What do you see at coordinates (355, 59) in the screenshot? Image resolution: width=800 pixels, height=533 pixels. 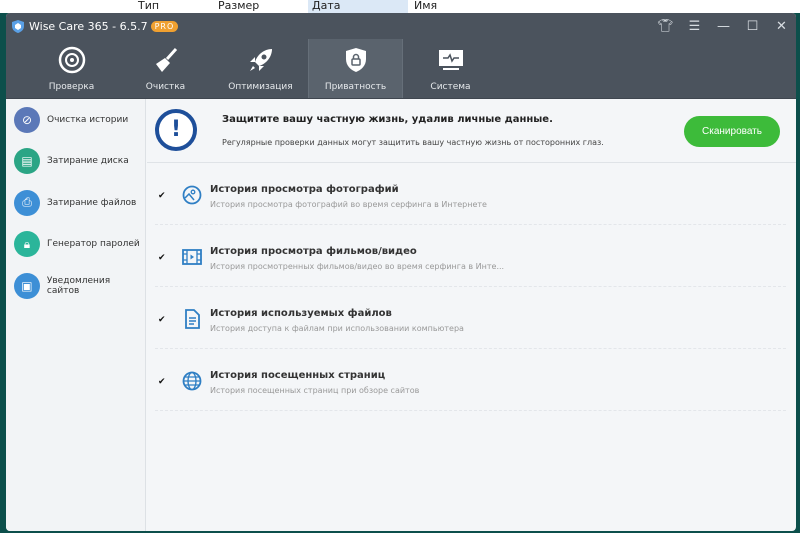 I see `shield-lock-icon` at bounding box center [355, 59].